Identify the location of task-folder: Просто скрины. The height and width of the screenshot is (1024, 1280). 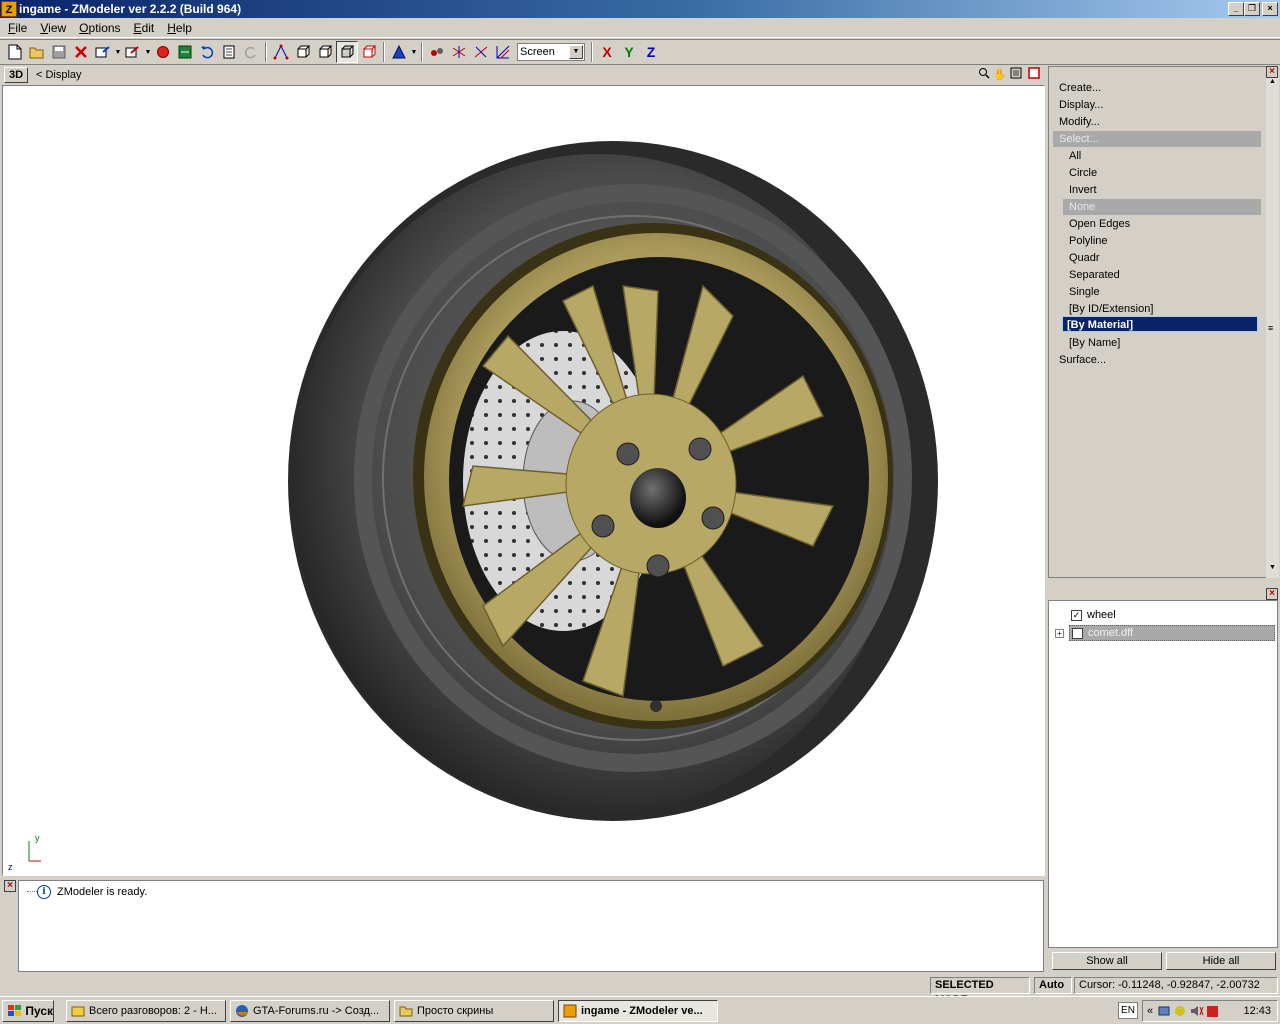
(474, 1011).